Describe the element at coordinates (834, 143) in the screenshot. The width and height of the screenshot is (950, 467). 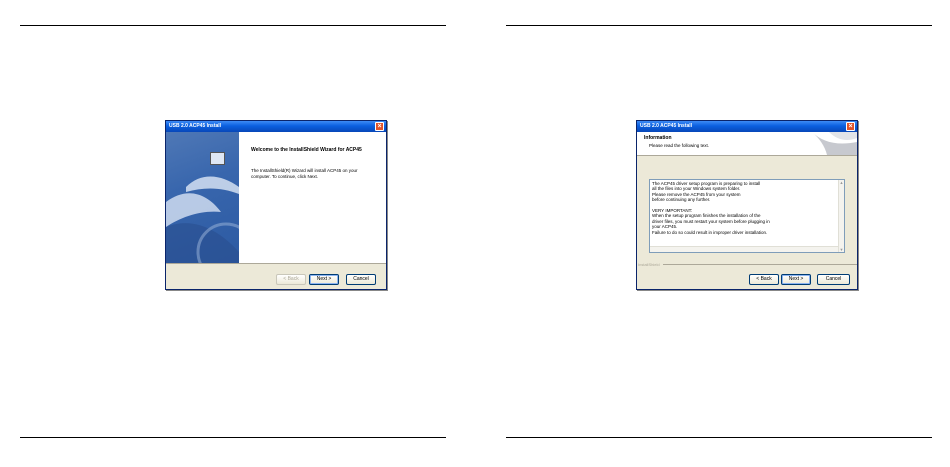
I see `header-graphic` at that location.